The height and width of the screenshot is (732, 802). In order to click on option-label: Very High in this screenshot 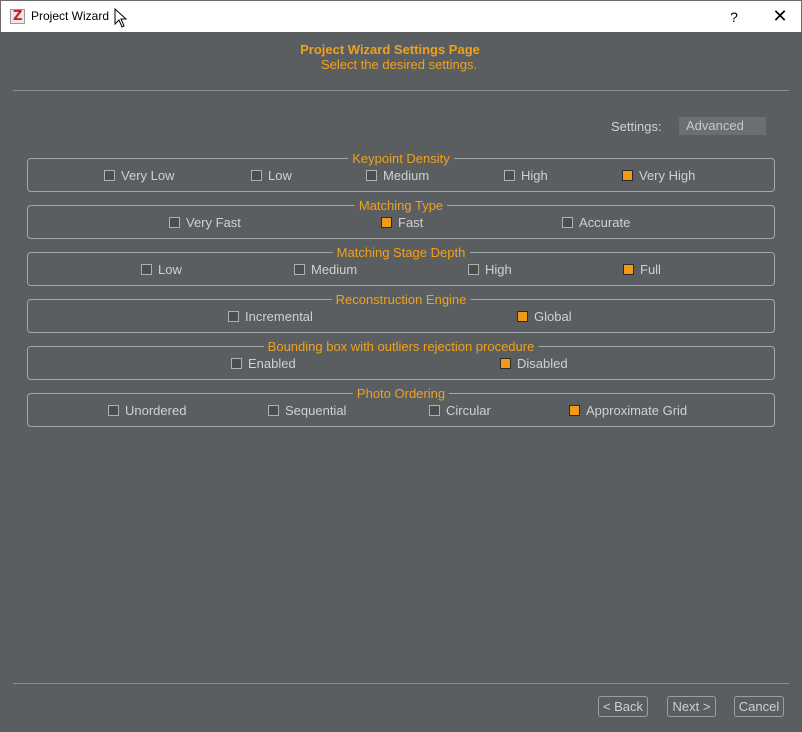, I will do `click(667, 175)`.